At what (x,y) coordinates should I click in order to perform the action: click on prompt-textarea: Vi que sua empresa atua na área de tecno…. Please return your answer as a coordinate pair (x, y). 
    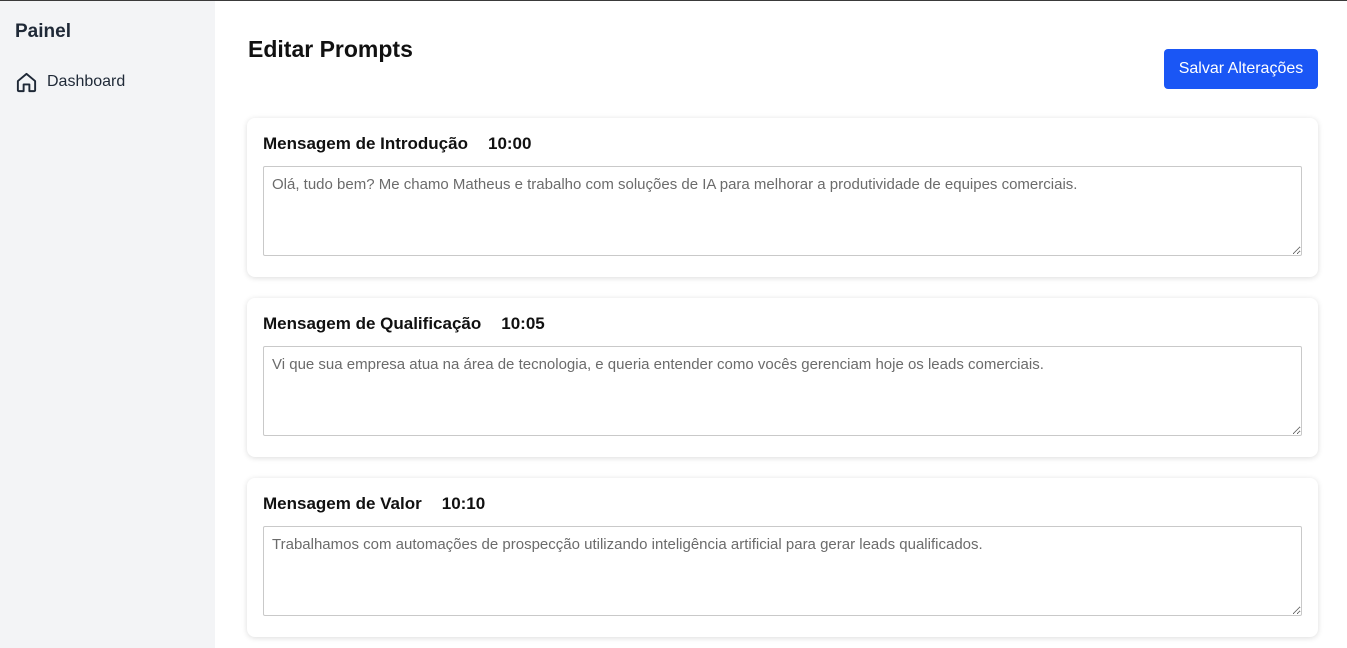
    Looking at the image, I should click on (782, 391).